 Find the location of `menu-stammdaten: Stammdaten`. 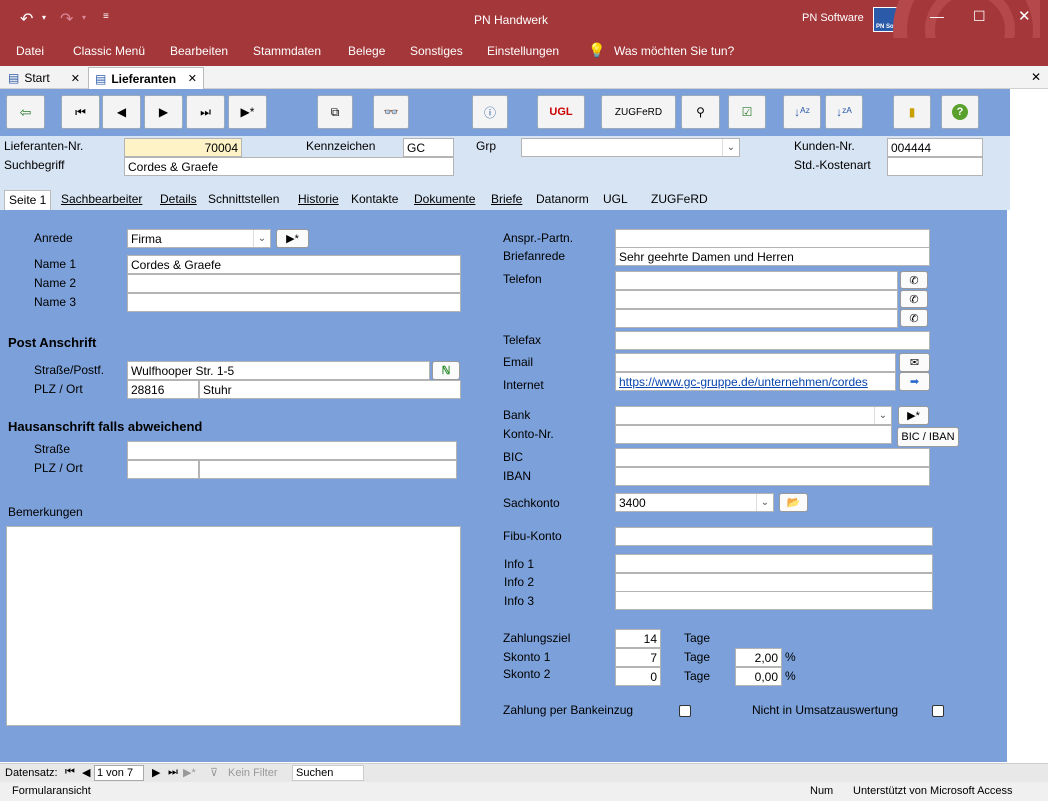

menu-stammdaten: Stammdaten is located at coordinates (287, 51).